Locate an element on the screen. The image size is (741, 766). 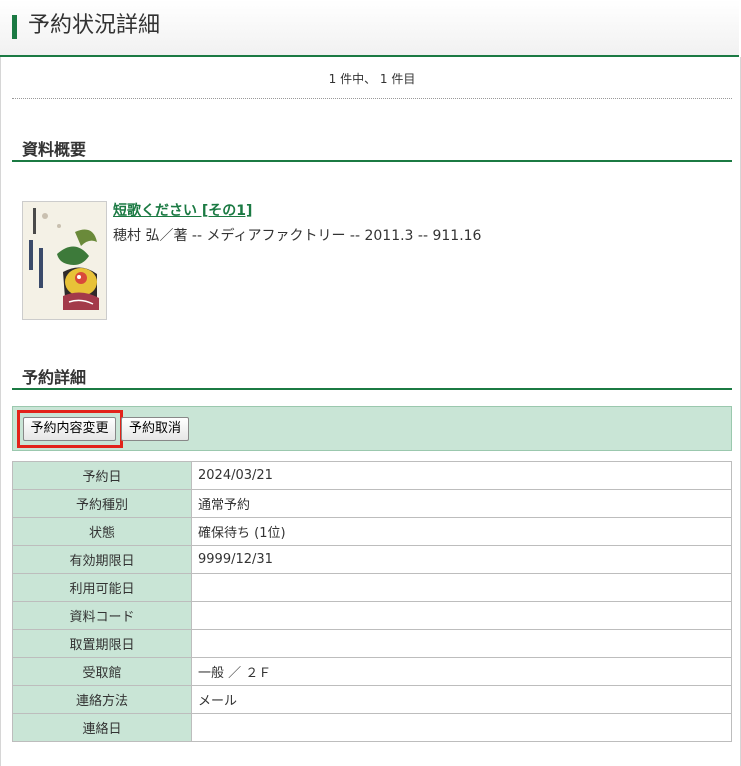
row-label: 資料コード is located at coordinates (102, 615).